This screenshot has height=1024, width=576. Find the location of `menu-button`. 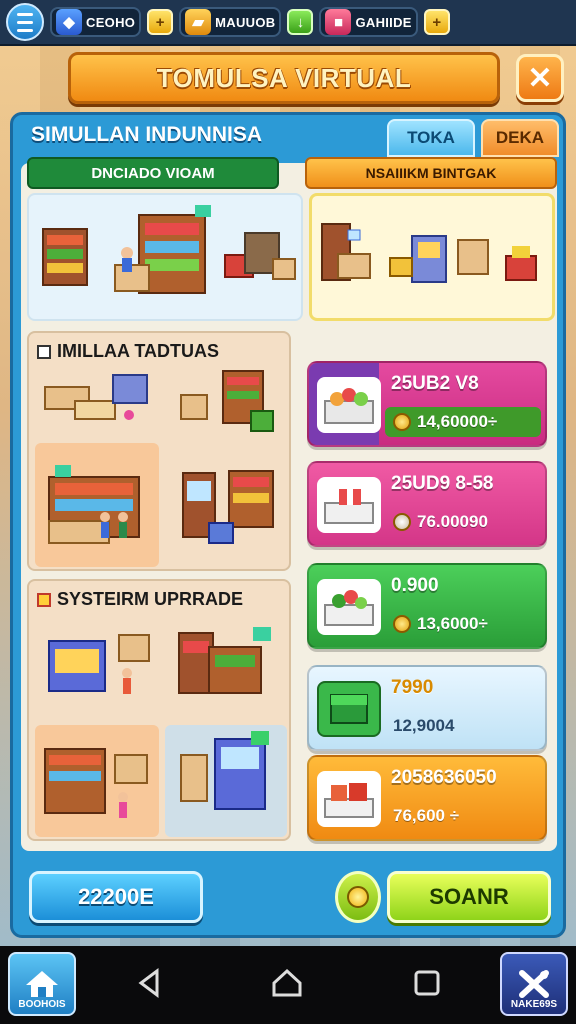

menu-button is located at coordinates (25, 22).